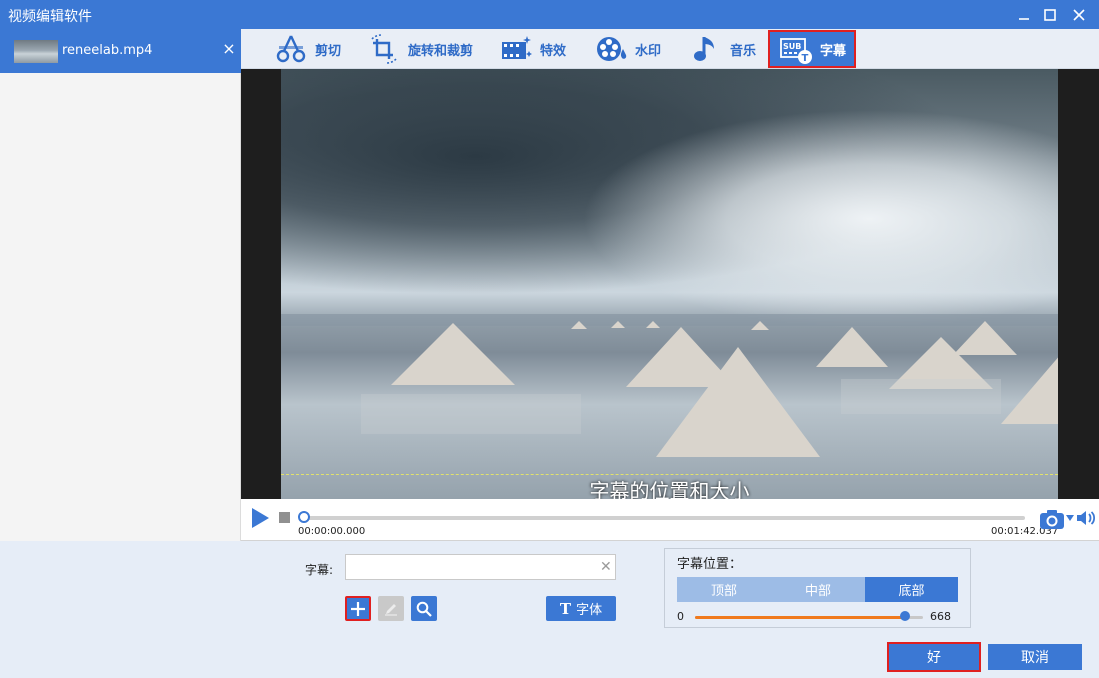 The height and width of the screenshot is (678, 1099). I want to click on seek-handle, so click(304, 517).